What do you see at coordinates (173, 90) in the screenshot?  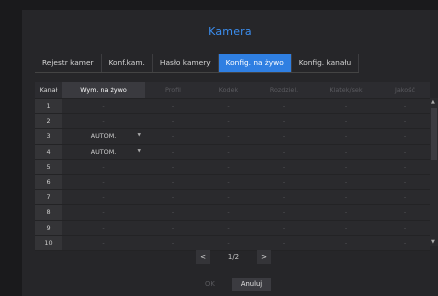 I see `header-profile: Profil` at bounding box center [173, 90].